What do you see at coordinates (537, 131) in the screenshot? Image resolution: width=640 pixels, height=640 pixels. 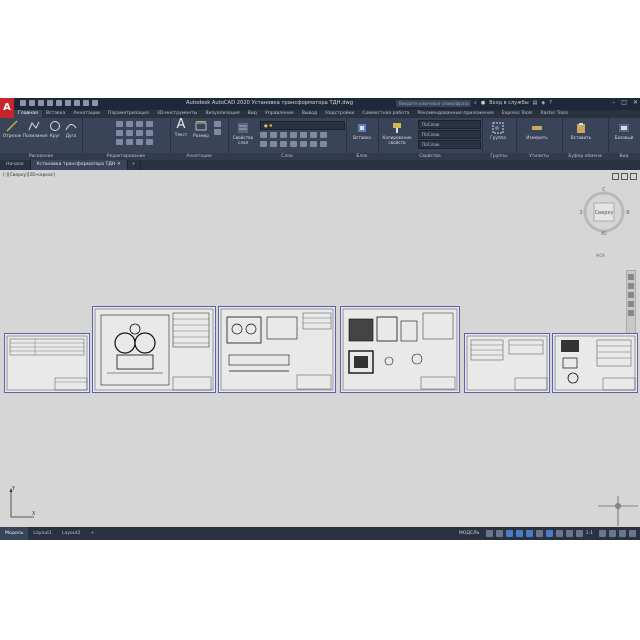 I see `measure-tool: Измерить` at bounding box center [537, 131].